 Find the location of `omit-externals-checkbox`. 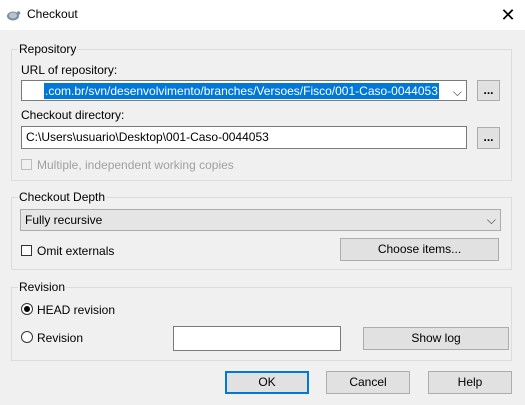

omit-externals-checkbox is located at coordinates (26, 250).